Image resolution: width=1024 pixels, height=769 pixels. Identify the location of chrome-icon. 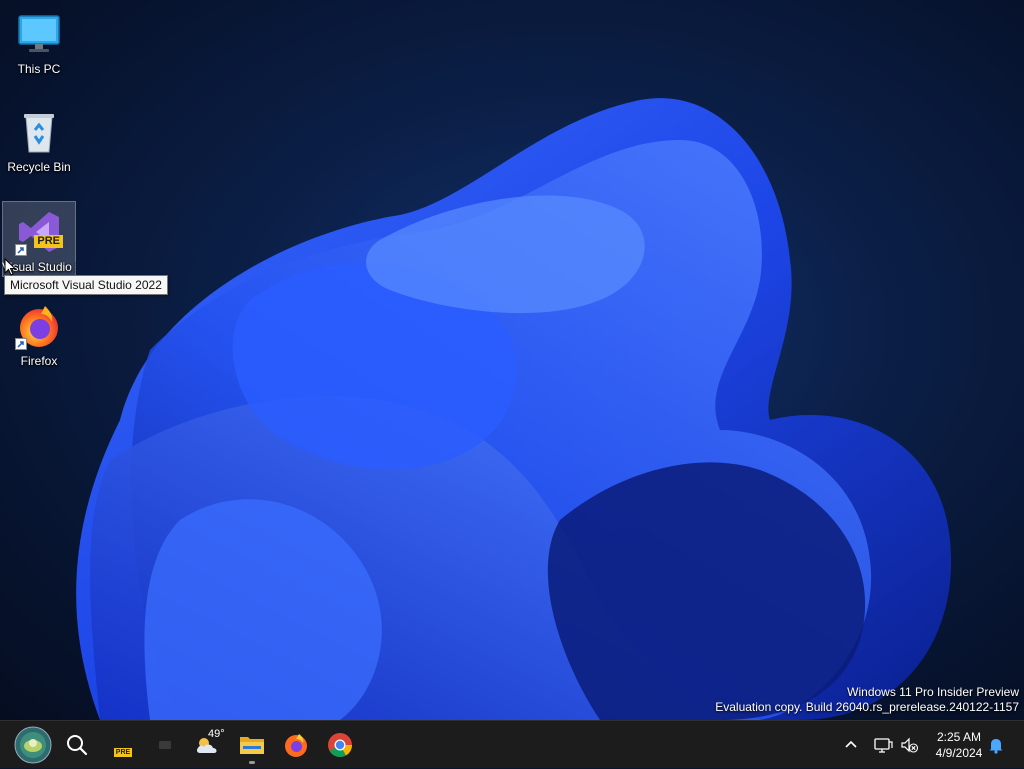
(340, 745).